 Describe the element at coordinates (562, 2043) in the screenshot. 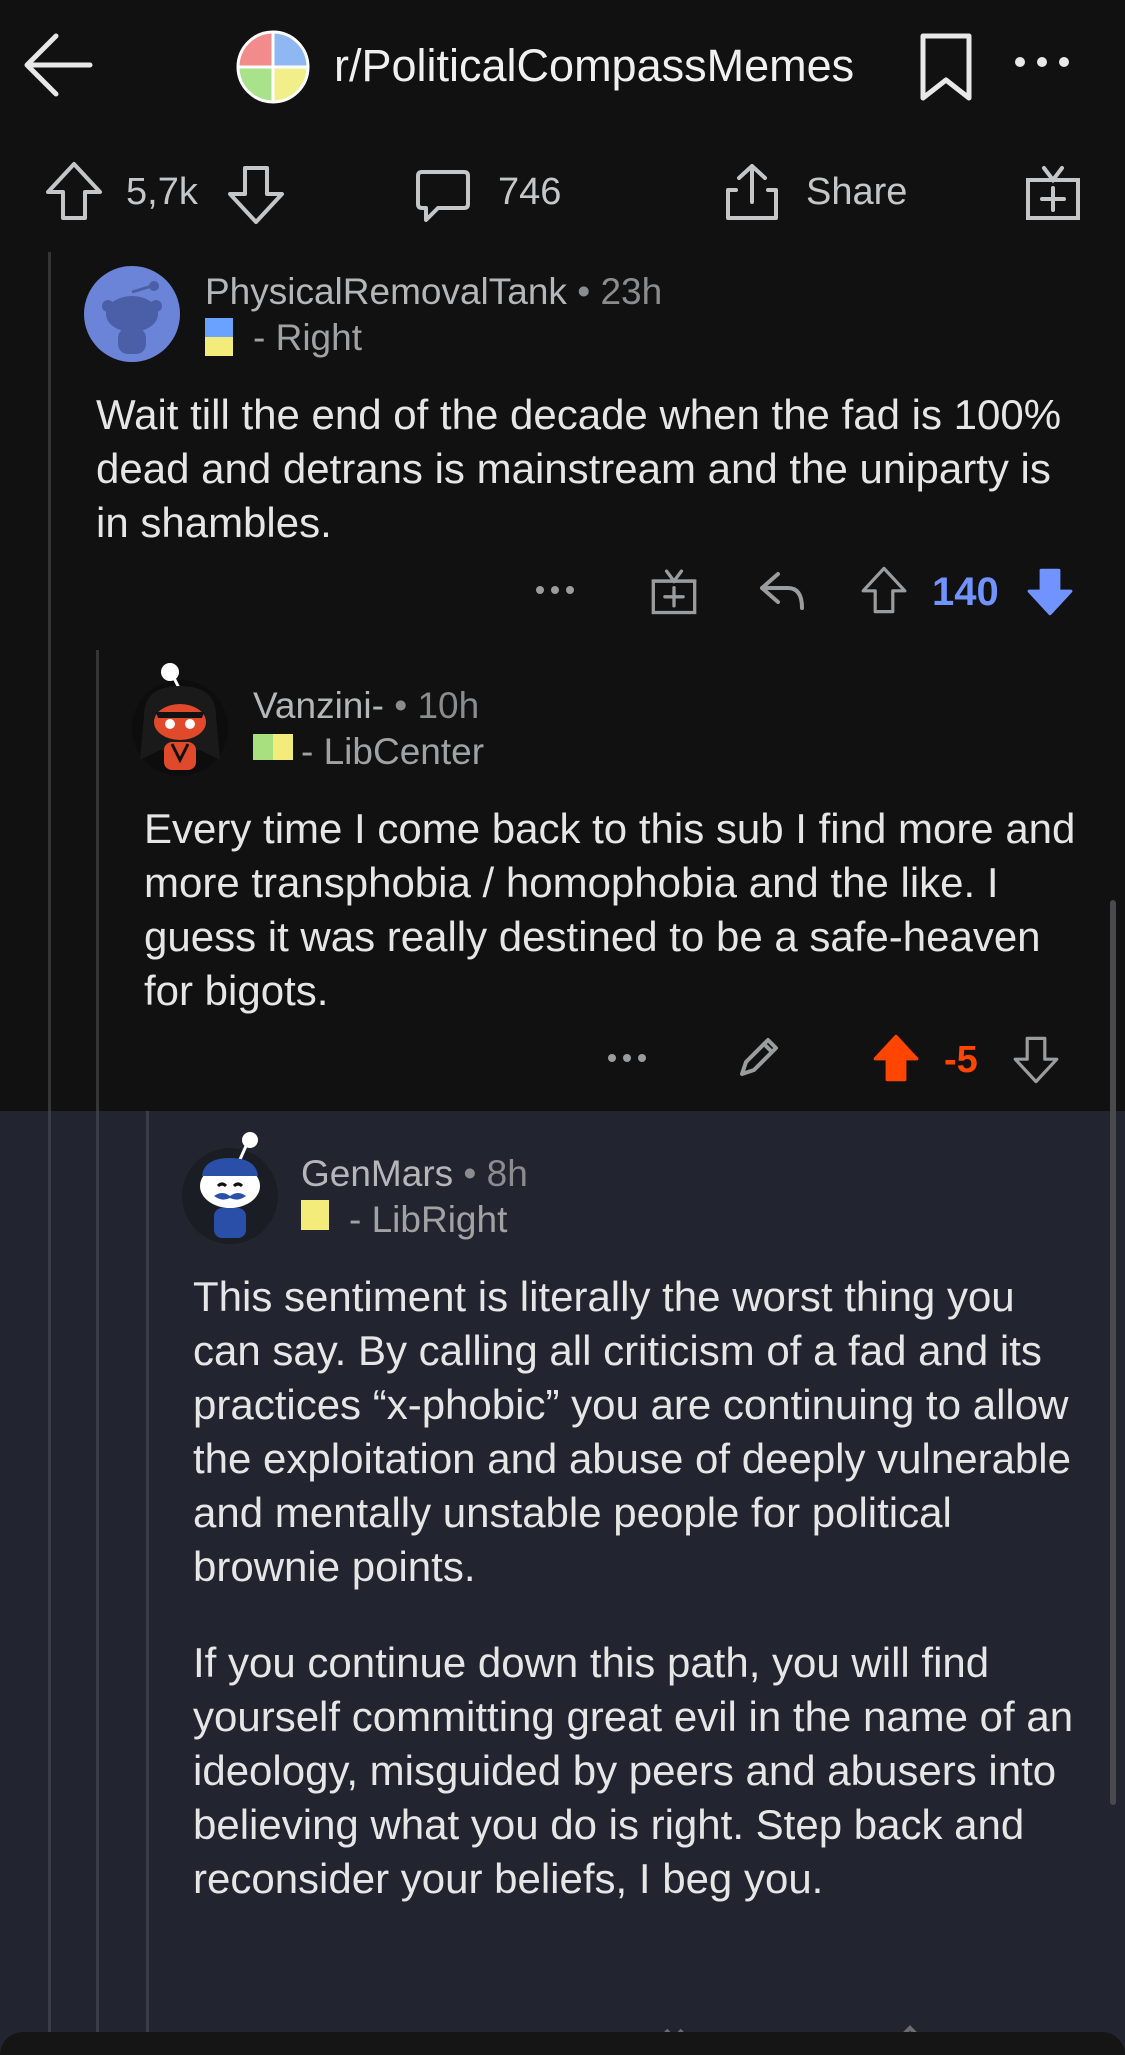

I see `bottom-sheet-edge` at that location.